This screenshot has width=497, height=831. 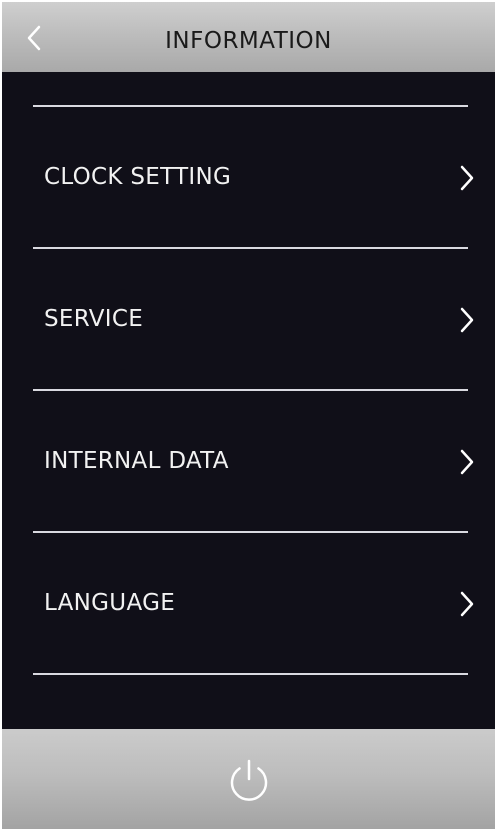 What do you see at coordinates (250, 674) in the screenshot?
I see `divider` at bounding box center [250, 674].